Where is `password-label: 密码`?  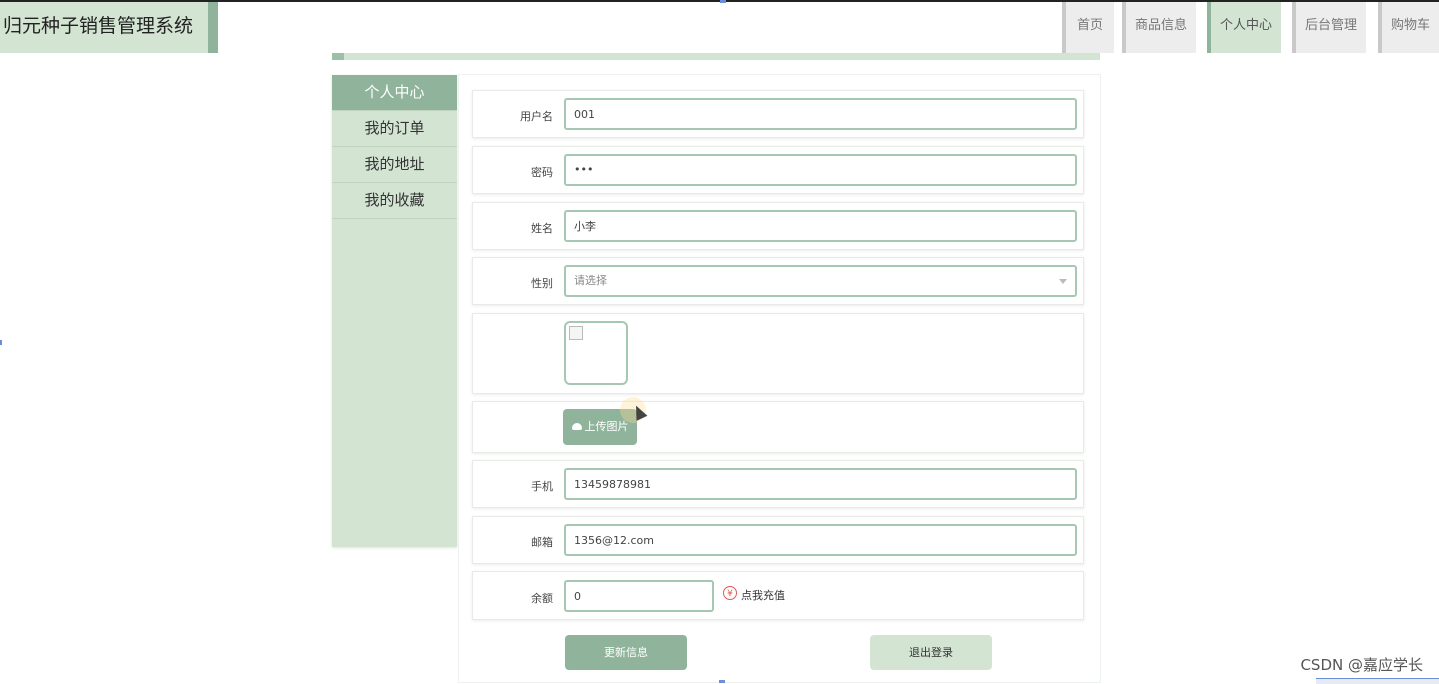
password-label: 密码 is located at coordinates (542, 172).